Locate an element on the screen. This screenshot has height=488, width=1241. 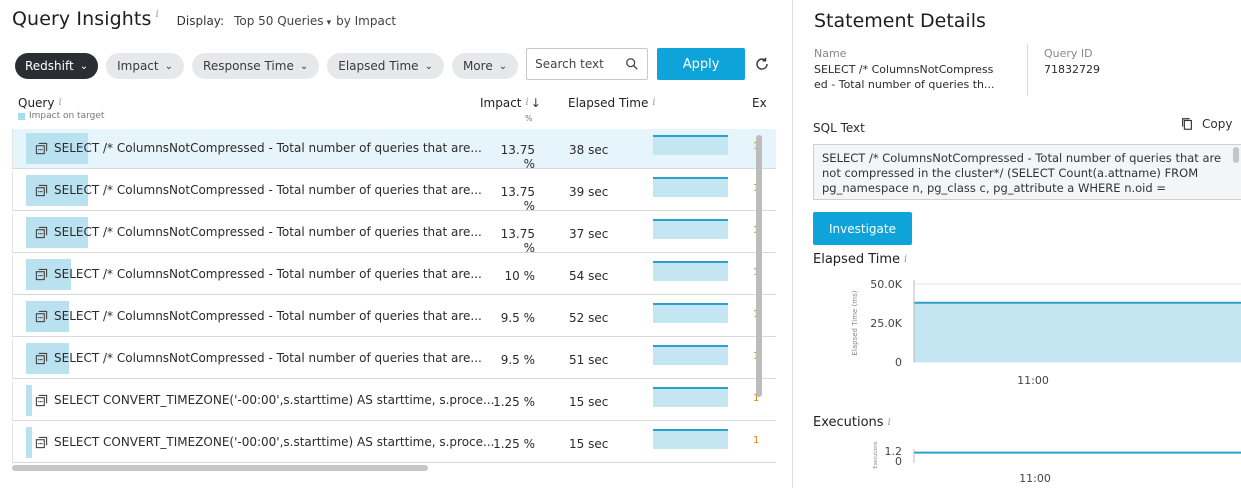
filter-label: Response Time is located at coordinates (248, 66).